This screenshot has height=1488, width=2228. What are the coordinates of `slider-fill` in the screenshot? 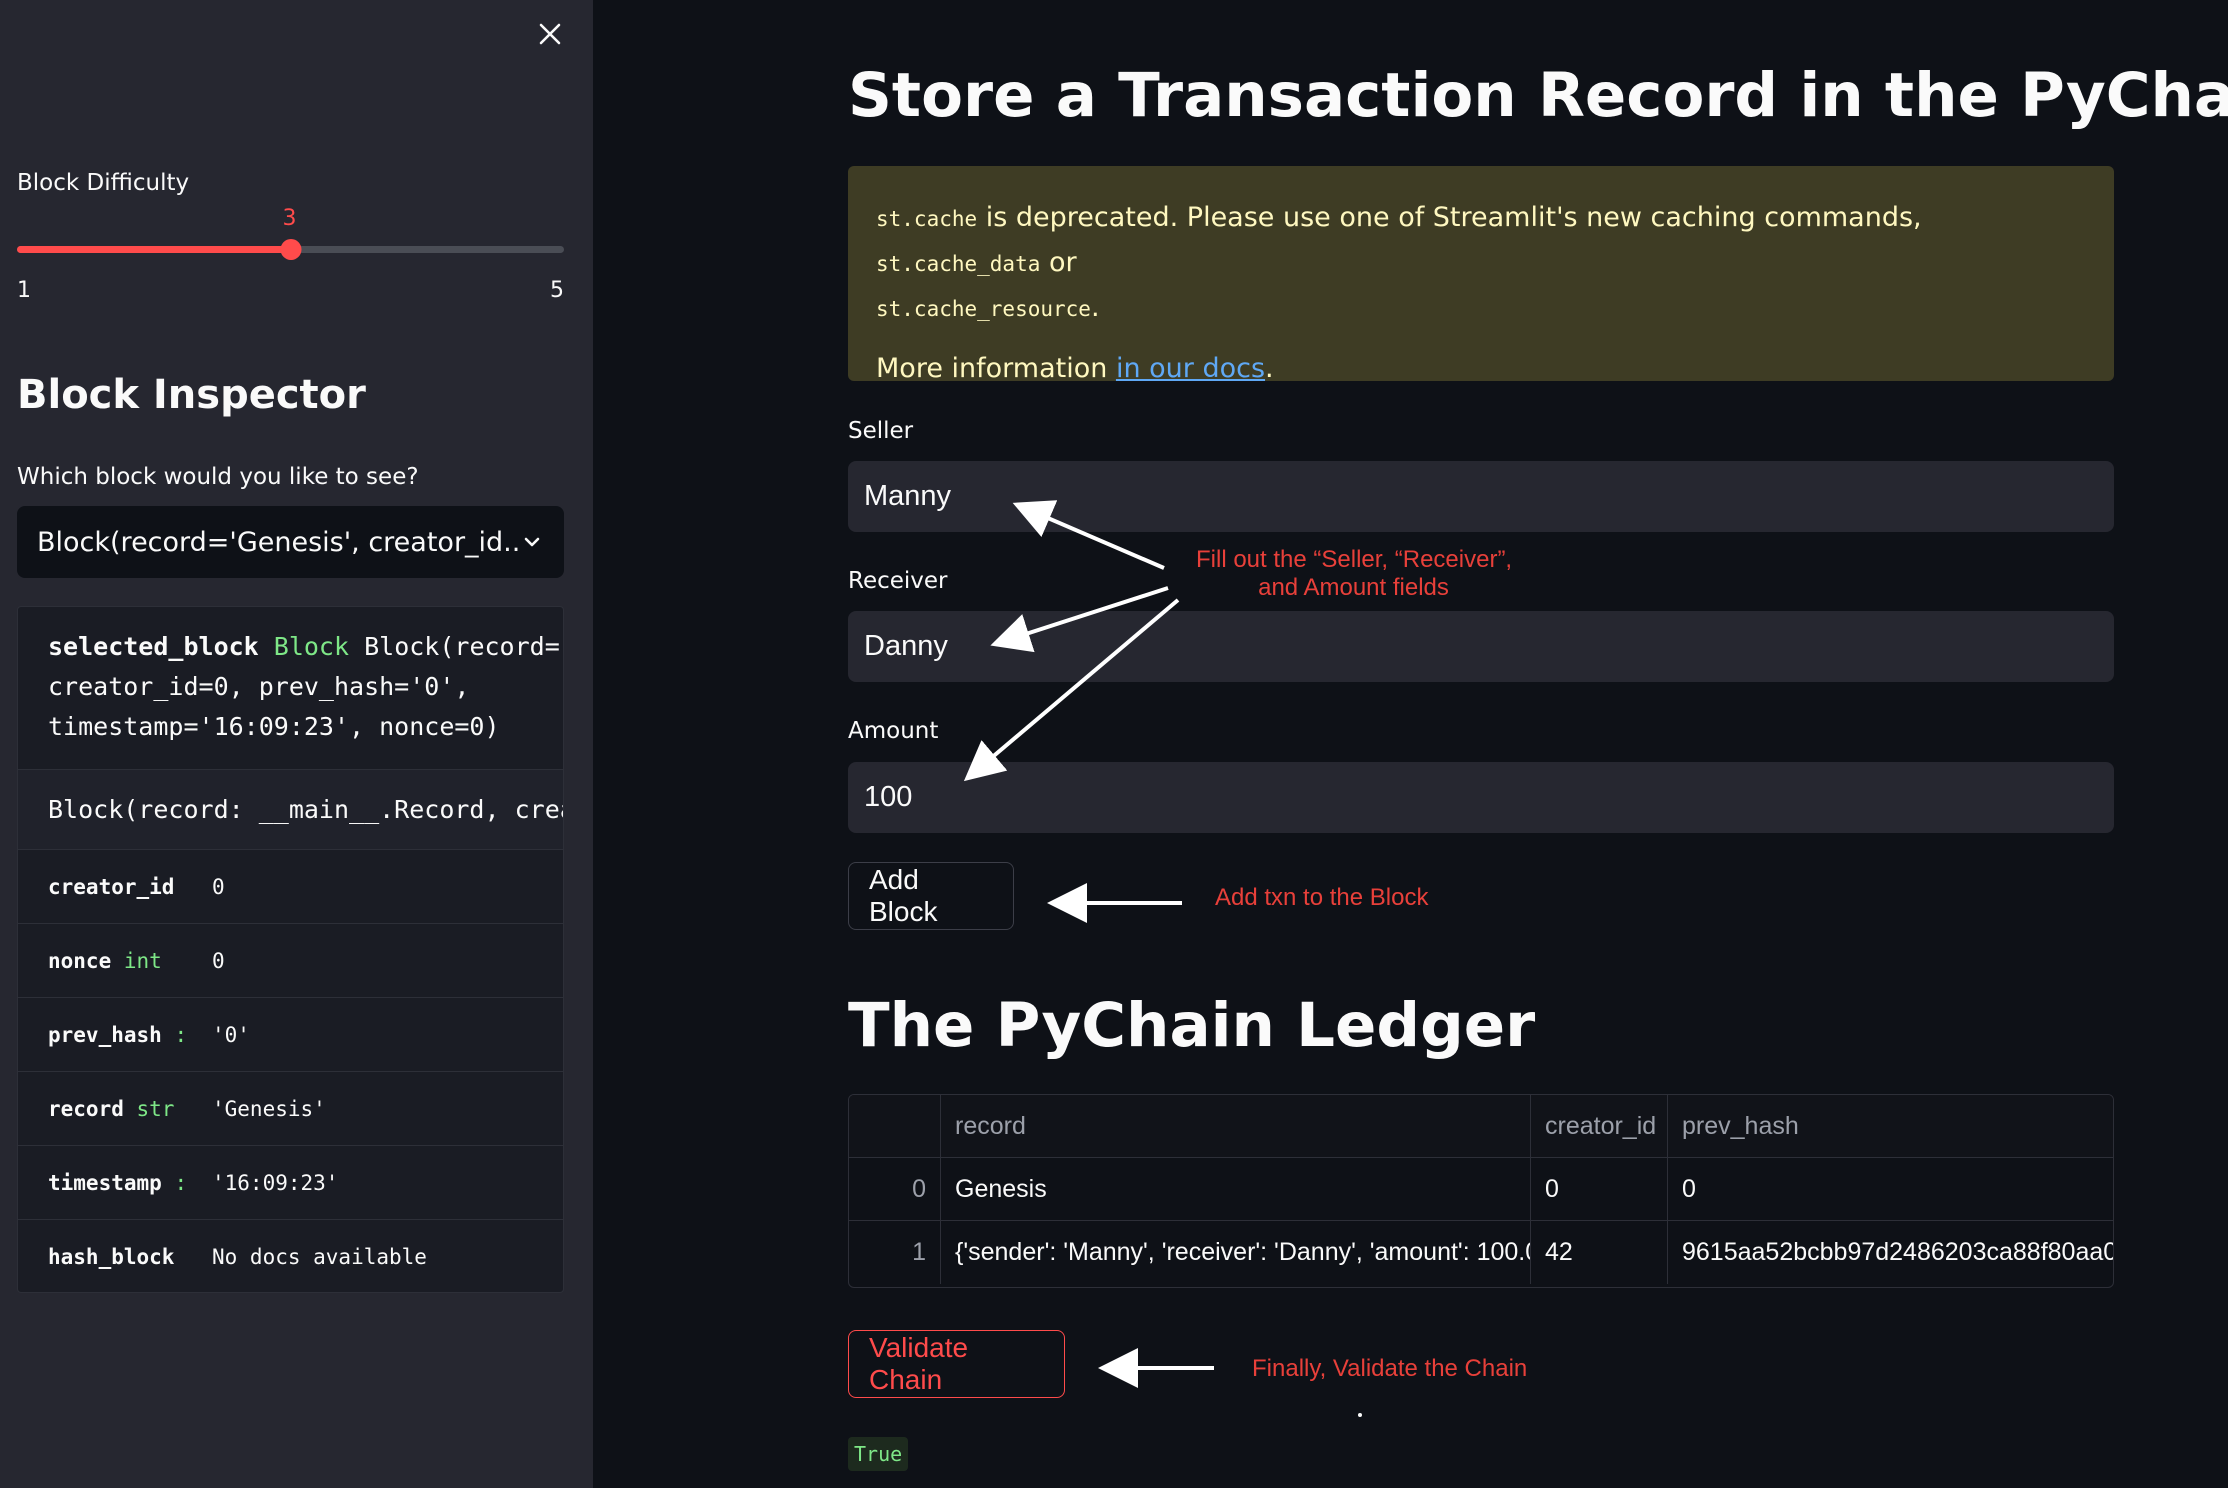 It's located at (154, 249).